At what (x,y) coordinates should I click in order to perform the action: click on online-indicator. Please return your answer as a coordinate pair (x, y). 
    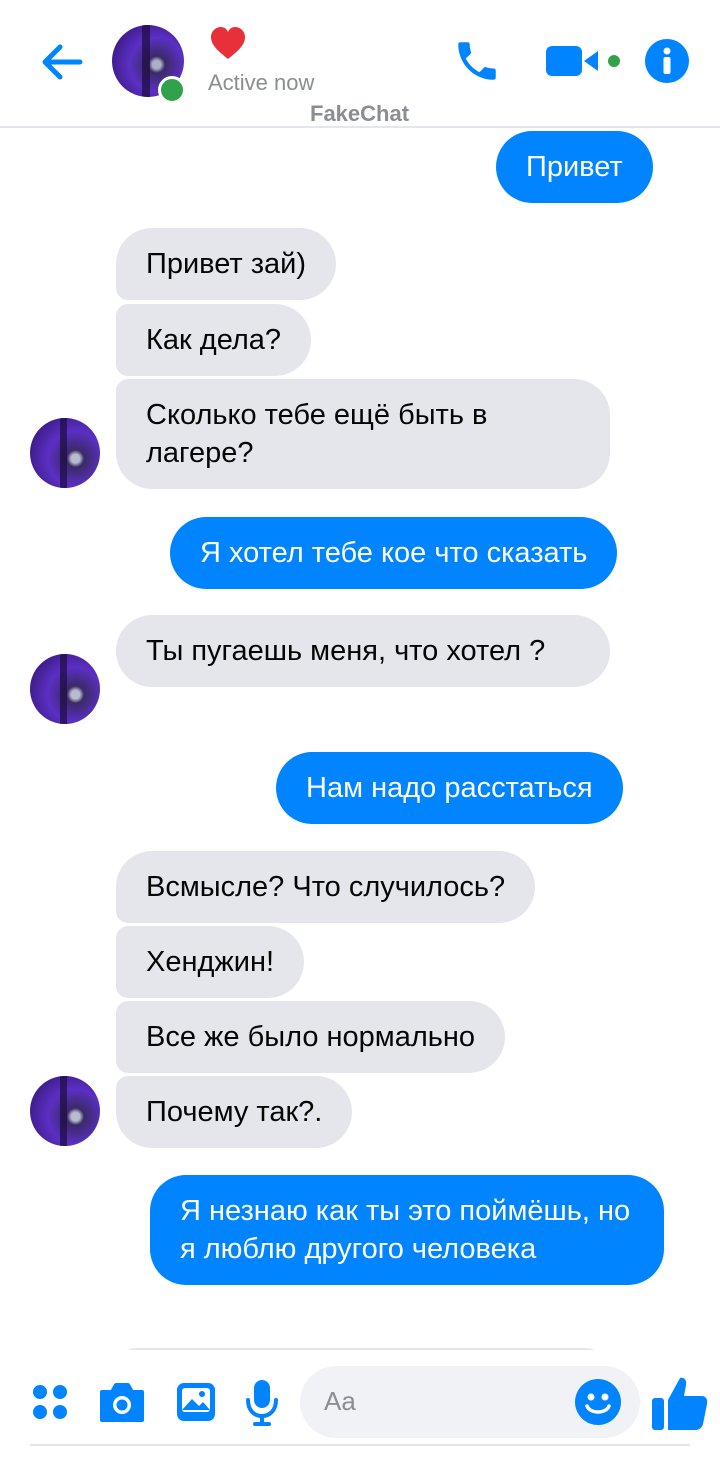
    Looking at the image, I should click on (172, 90).